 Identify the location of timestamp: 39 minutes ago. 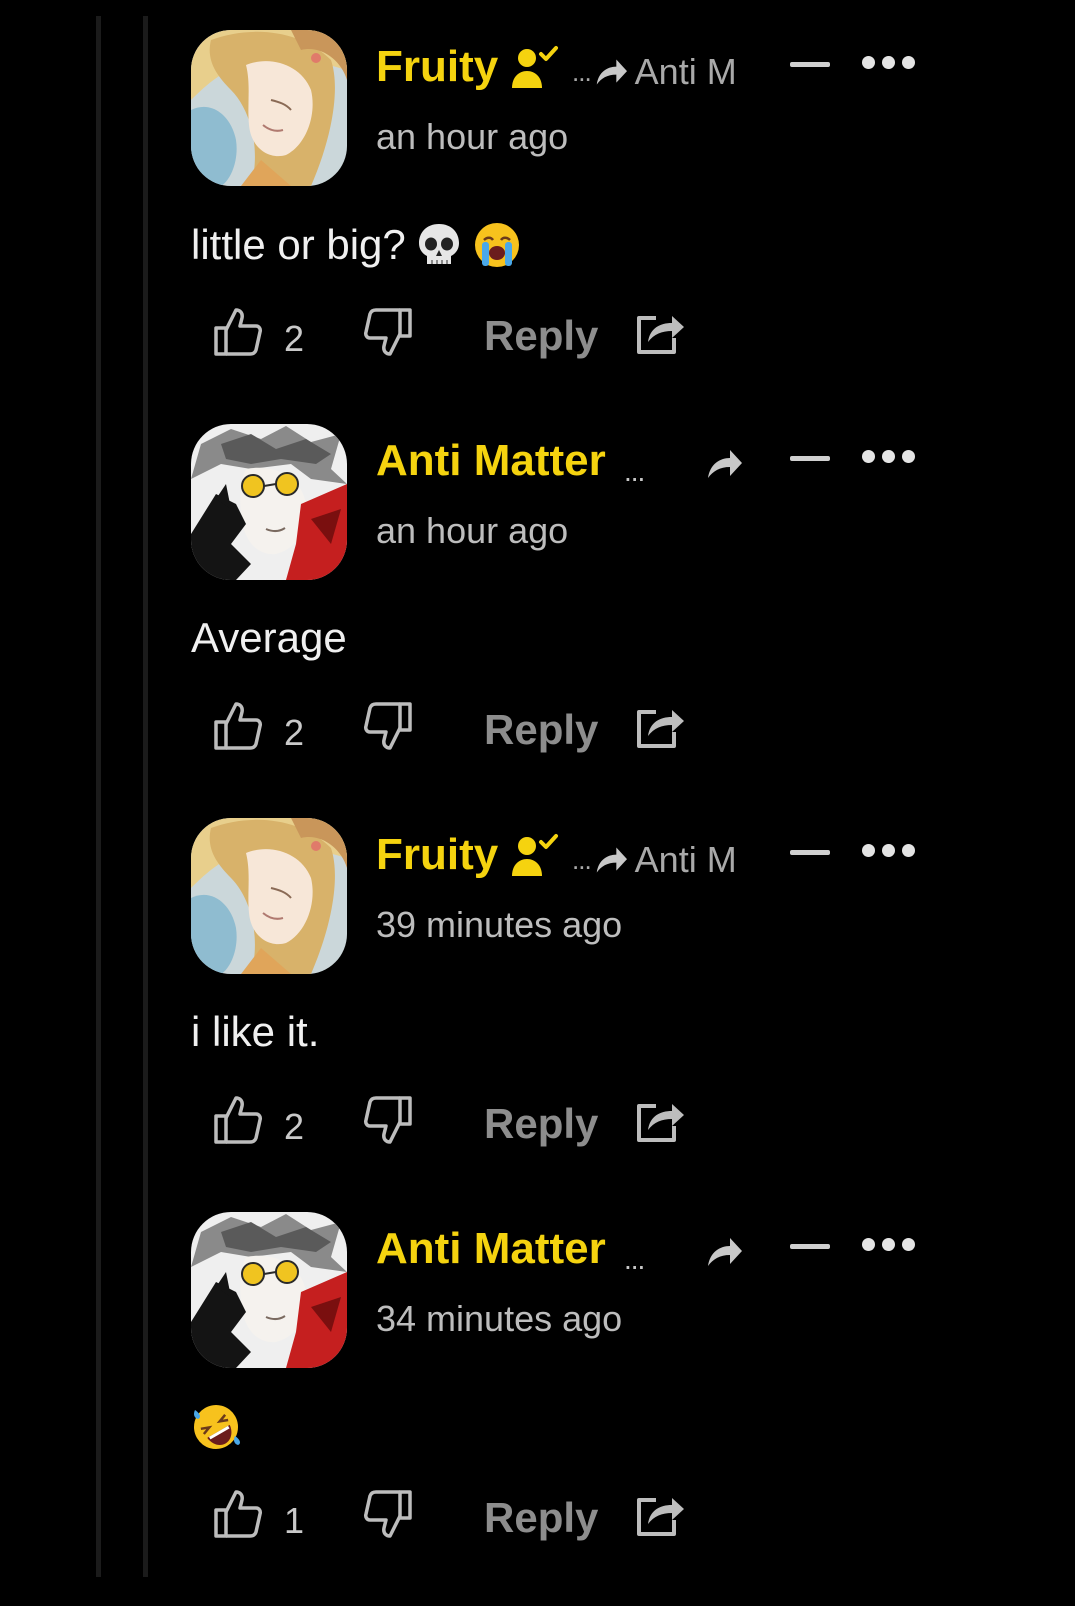
(499, 924).